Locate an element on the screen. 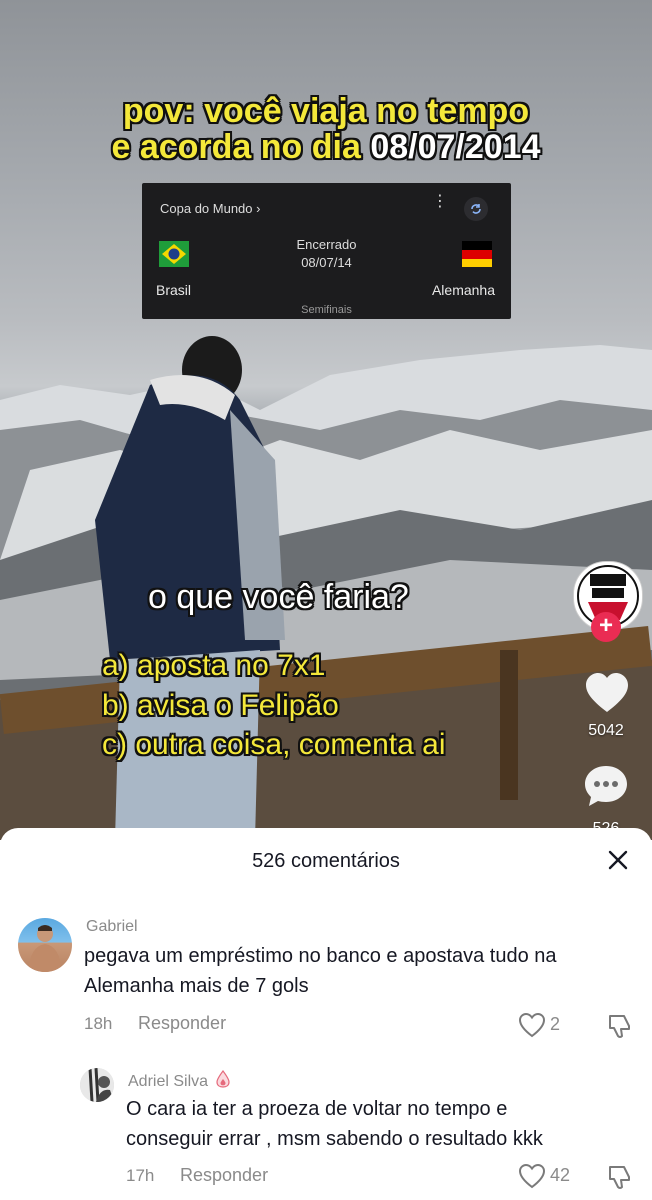 The width and height of the screenshot is (652, 1200). option-b: b) avisa o Felipão is located at coordinates (220, 705).